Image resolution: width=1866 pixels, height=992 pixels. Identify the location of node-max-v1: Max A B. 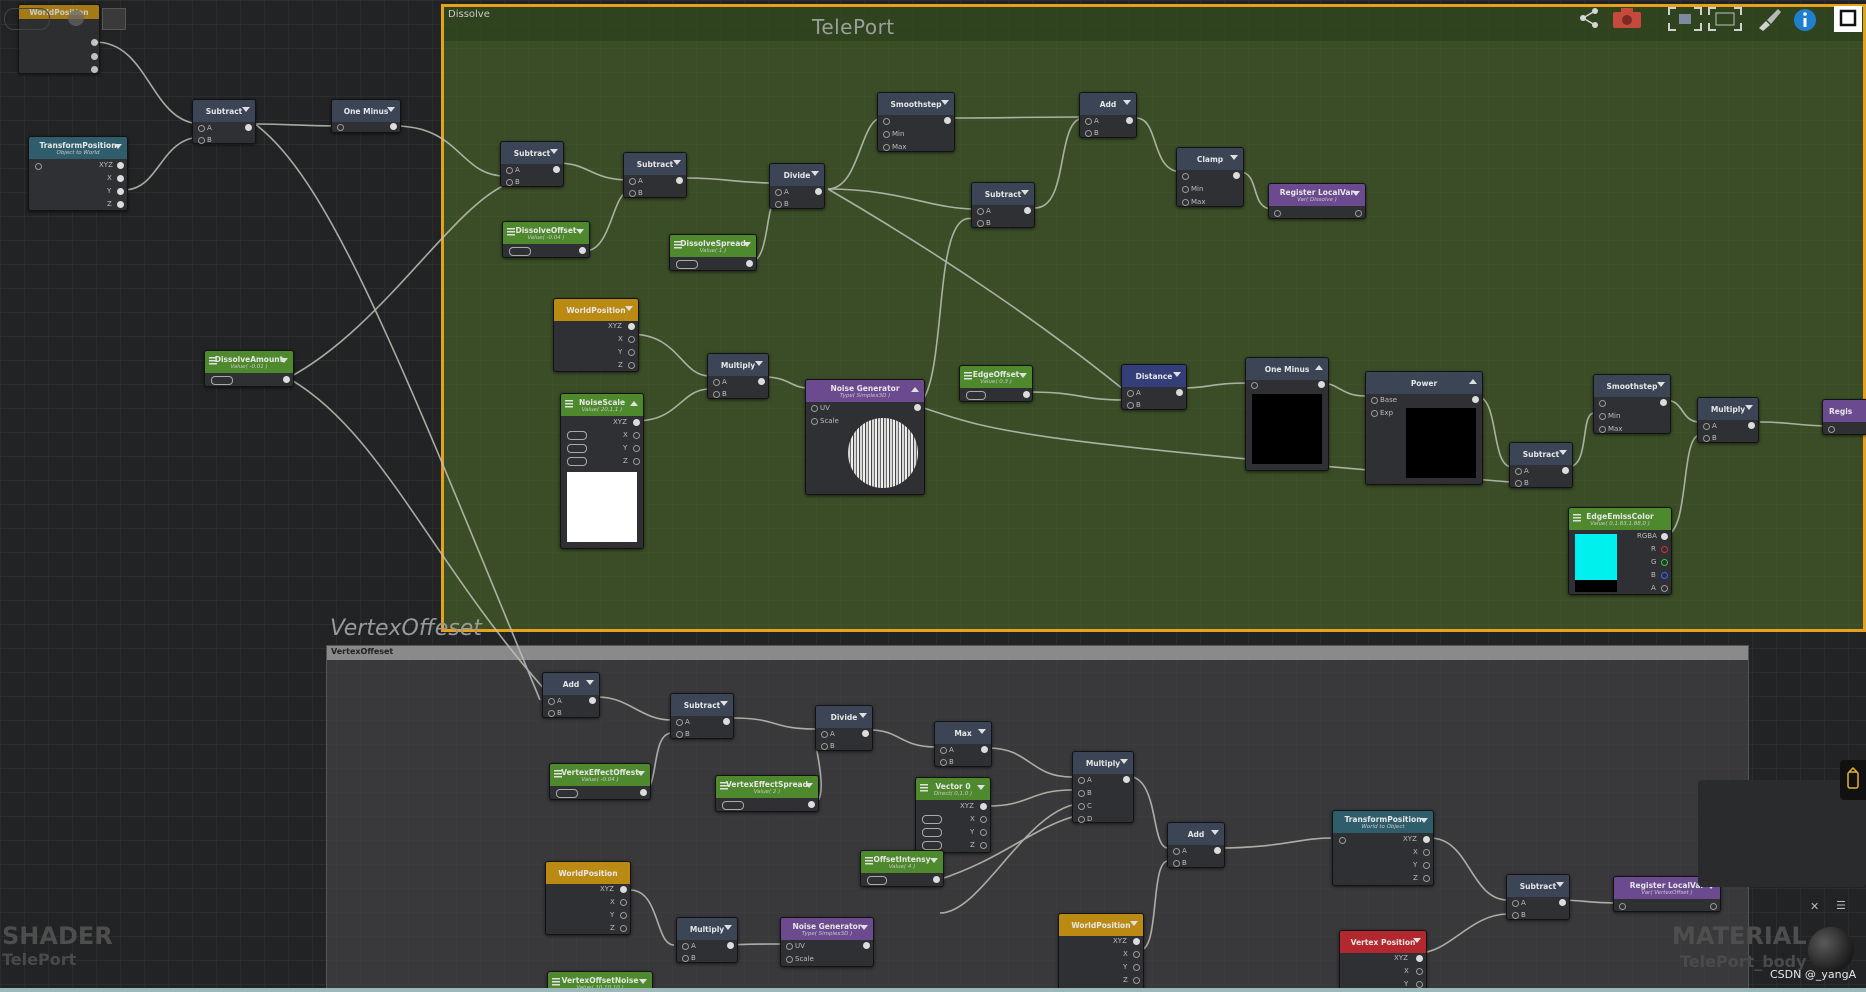
(963, 744).